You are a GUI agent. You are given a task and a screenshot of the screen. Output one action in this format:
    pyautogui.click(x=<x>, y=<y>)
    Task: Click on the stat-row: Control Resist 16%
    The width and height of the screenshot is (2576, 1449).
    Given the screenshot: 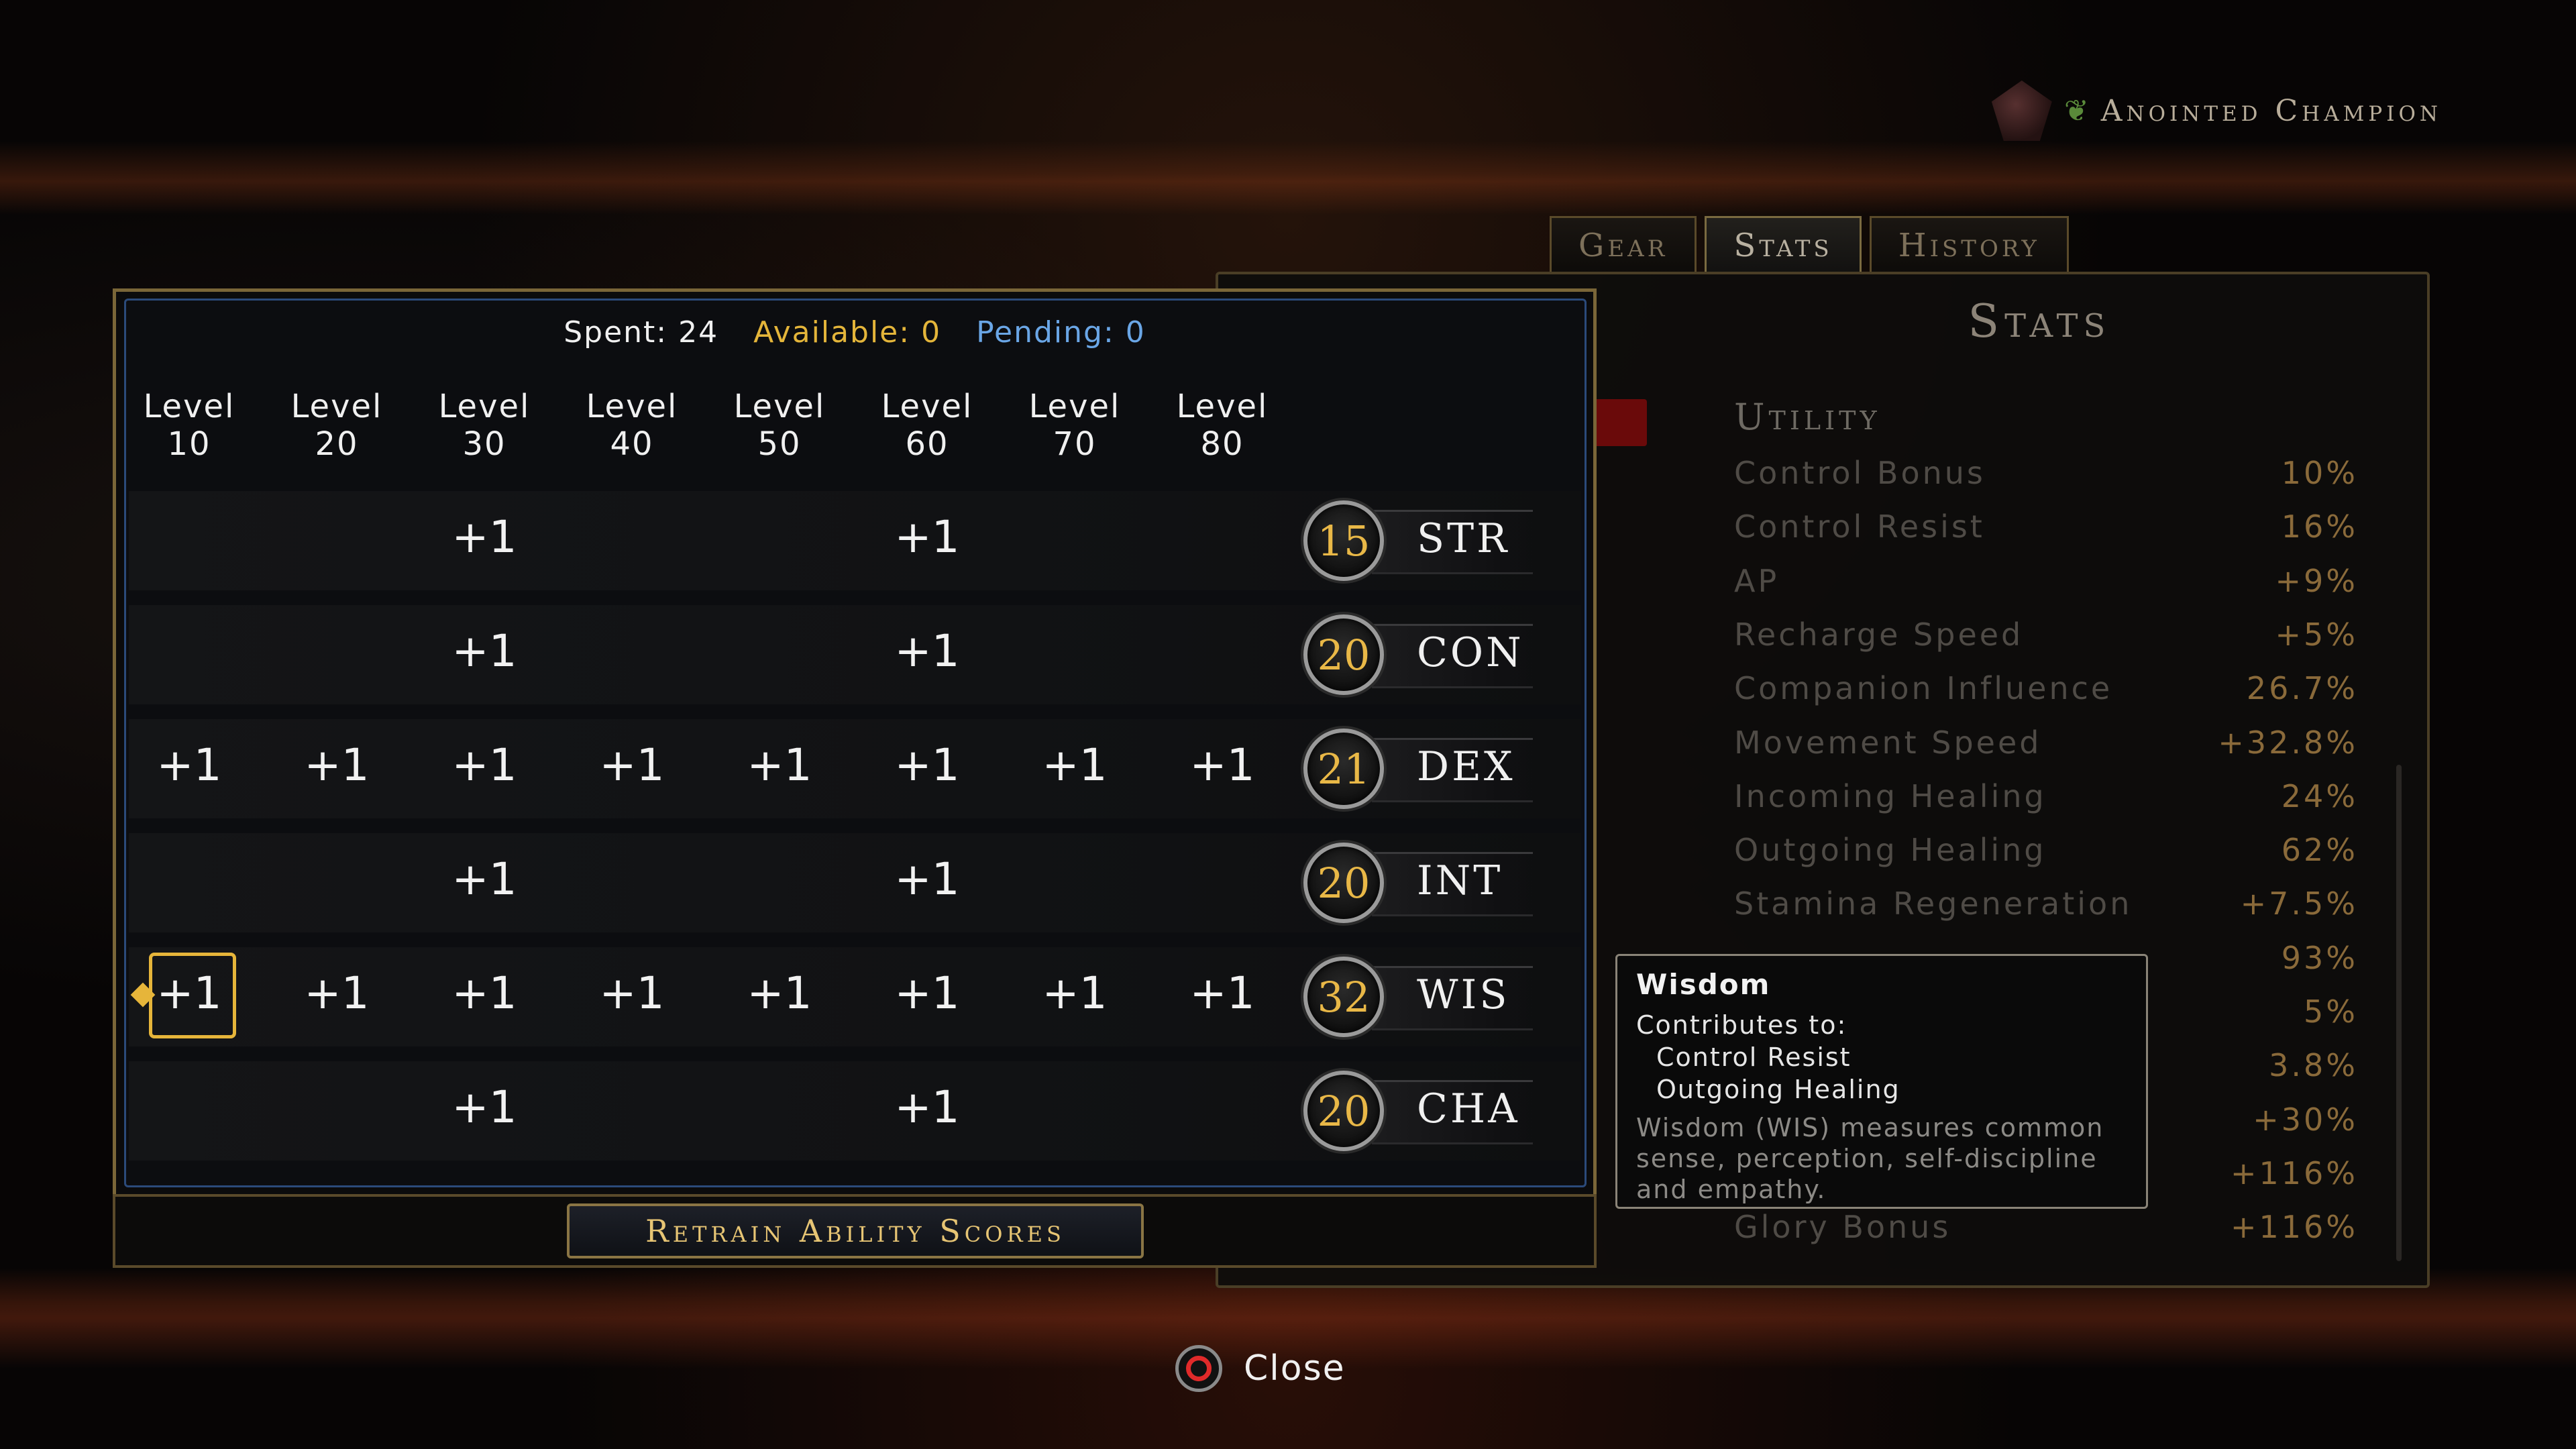 What is the action you would take?
    pyautogui.click(x=2046, y=526)
    